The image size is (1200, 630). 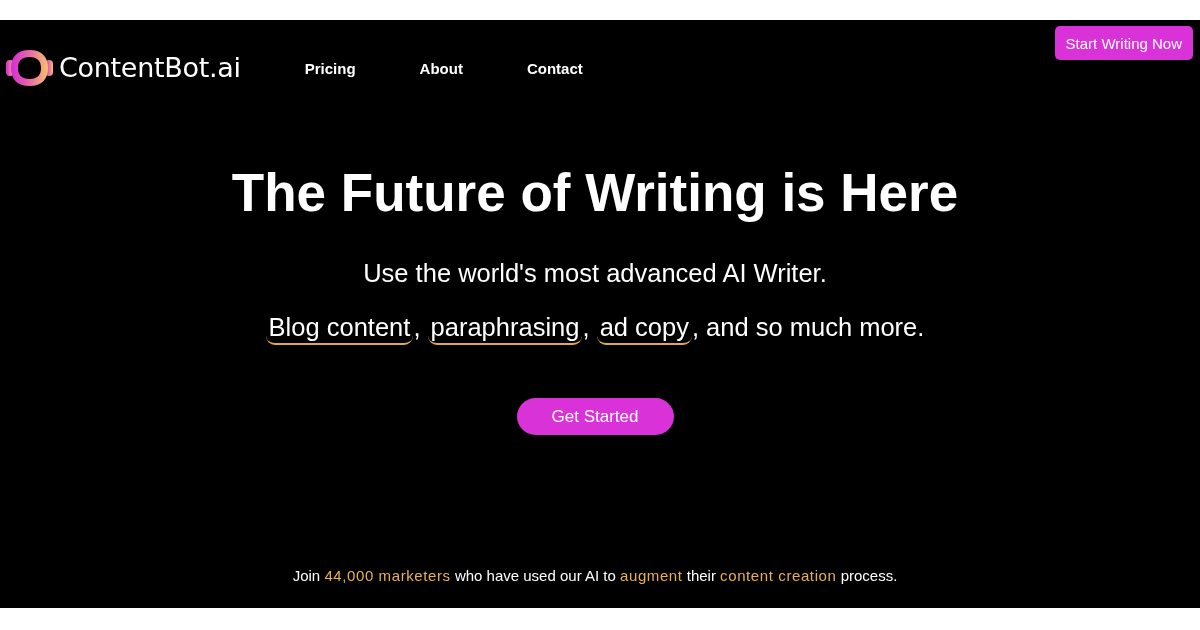 I want to click on logo-icon, so click(x=29, y=68).